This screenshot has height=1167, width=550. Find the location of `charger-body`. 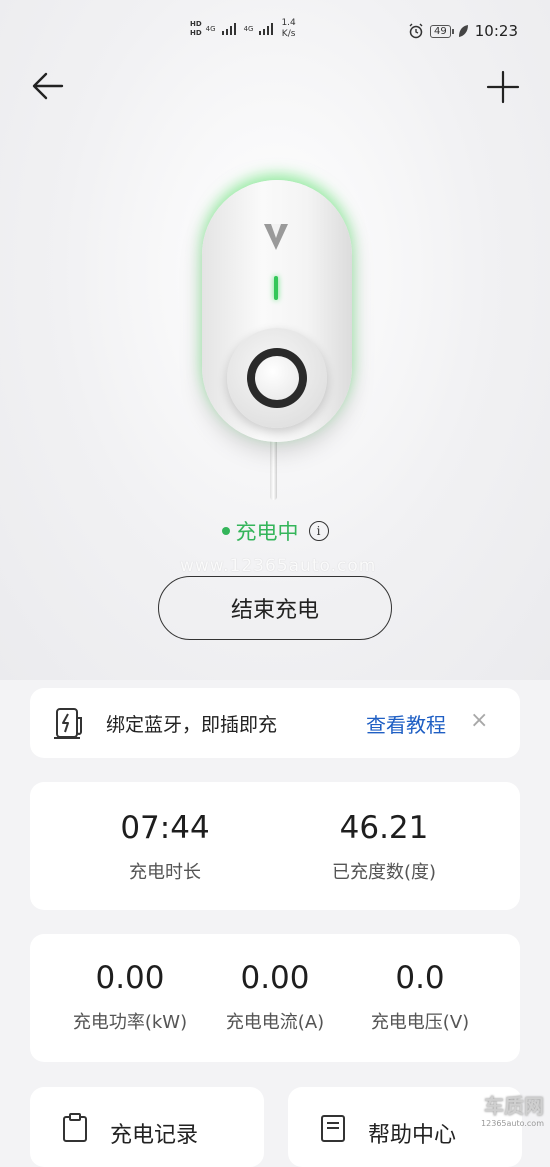

charger-body is located at coordinates (277, 311).